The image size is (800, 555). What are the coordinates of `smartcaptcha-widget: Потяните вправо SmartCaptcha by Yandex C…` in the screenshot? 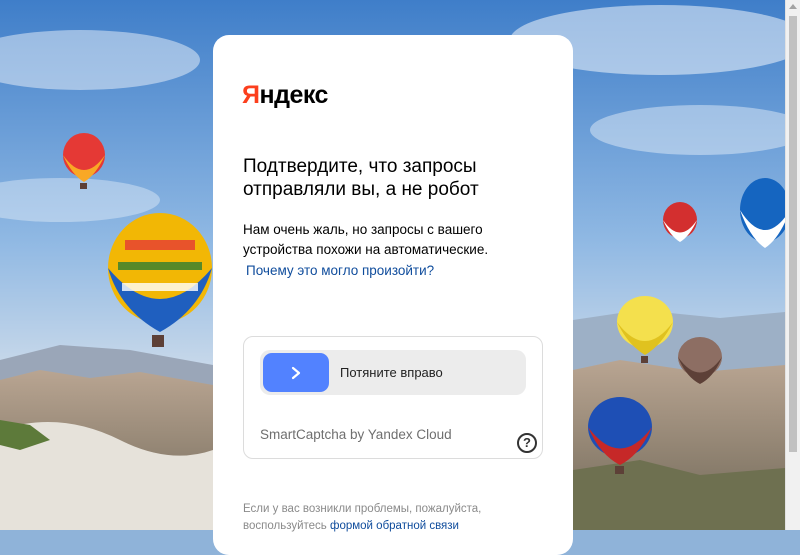 It's located at (393, 397).